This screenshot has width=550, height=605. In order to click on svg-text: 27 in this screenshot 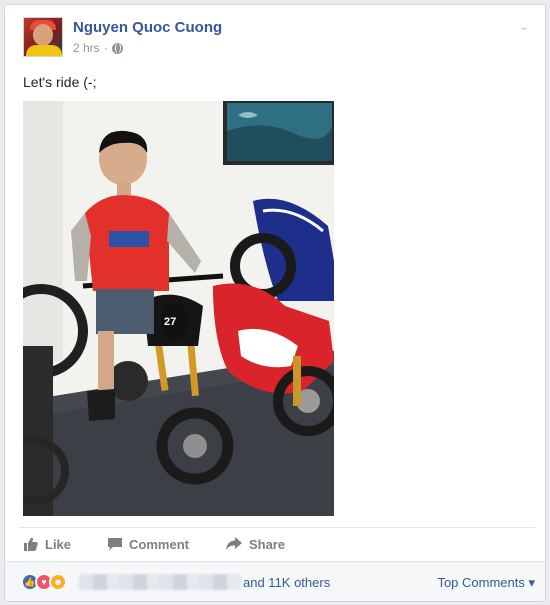, I will do `click(170, 322)`.